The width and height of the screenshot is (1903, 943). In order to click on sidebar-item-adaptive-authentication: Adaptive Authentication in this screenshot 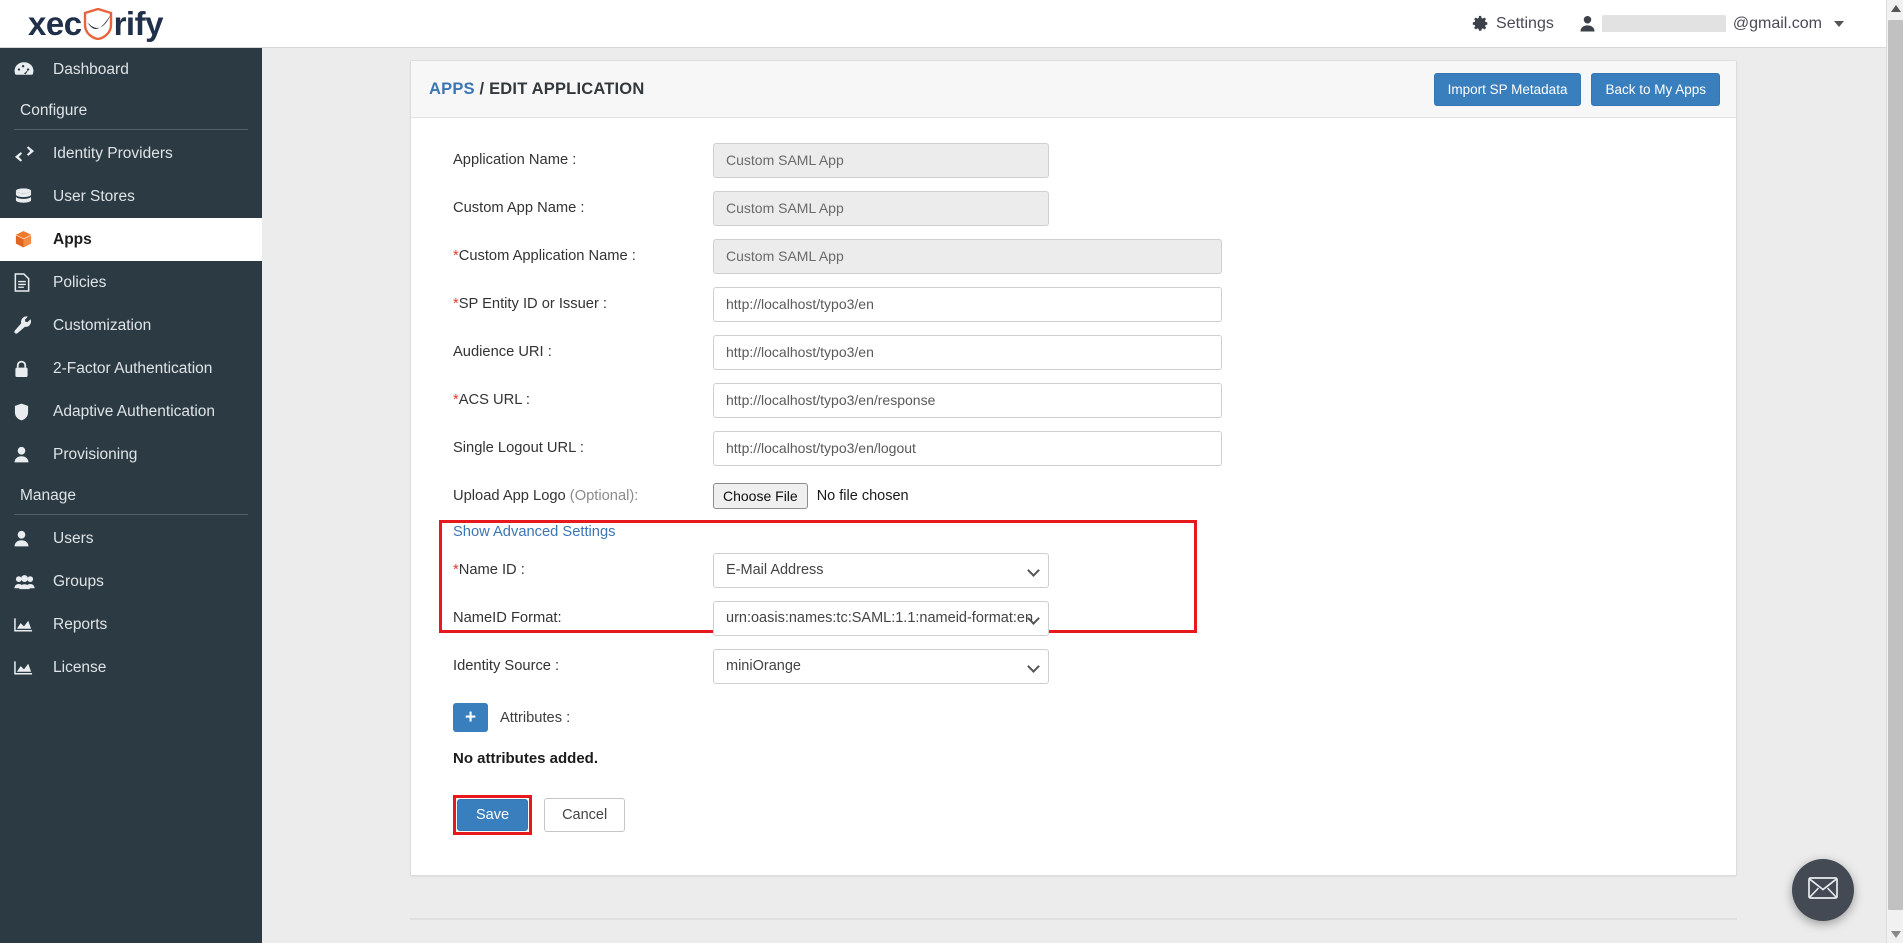, I will do `click(131, 411)`.